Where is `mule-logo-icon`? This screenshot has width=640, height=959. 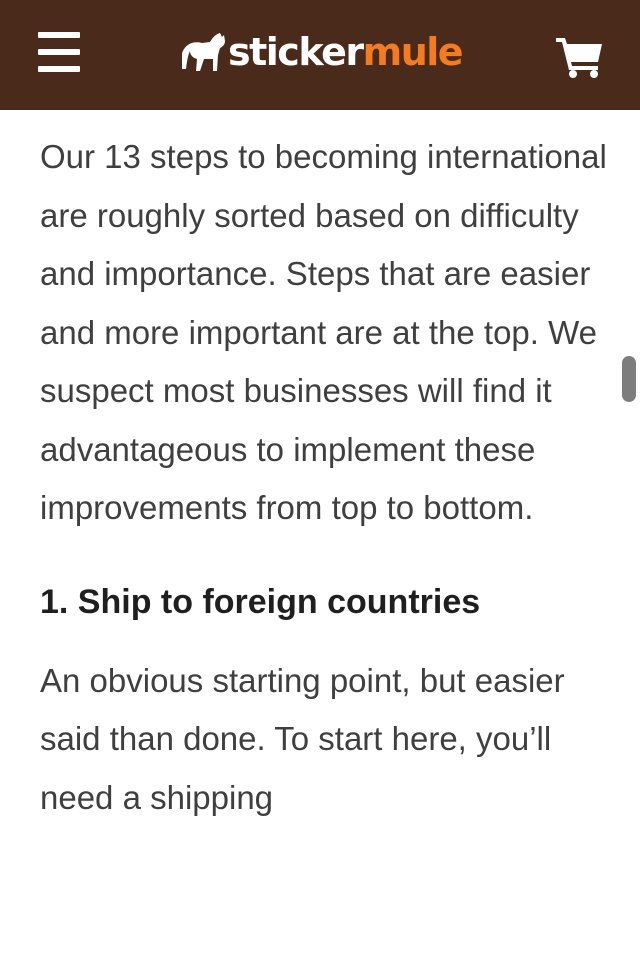
mule-logo-icon is located at coordinates (203, 52).